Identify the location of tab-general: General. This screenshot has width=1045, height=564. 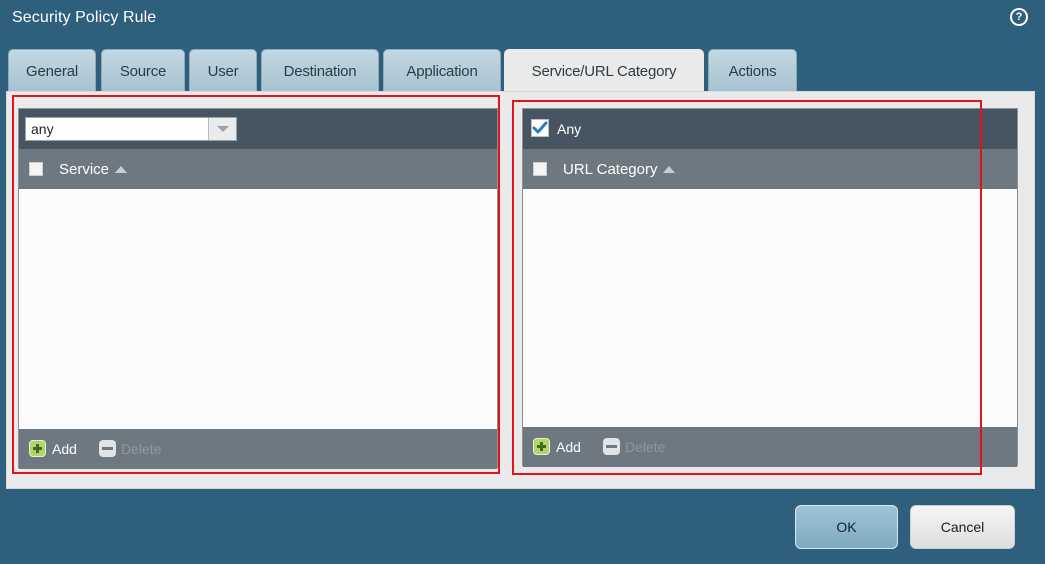
(52, 70).